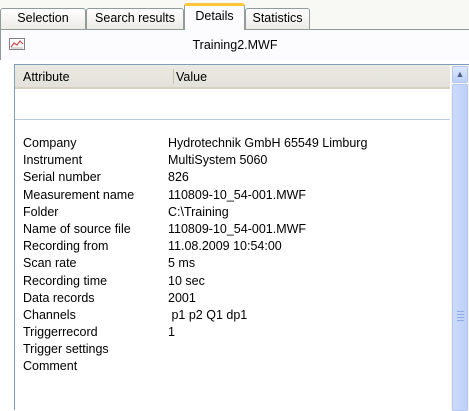 Image resolution: width=469 pixels, height=411 pixels. I want to click on vertical-scrollbar: ▲, so click(460, 238).